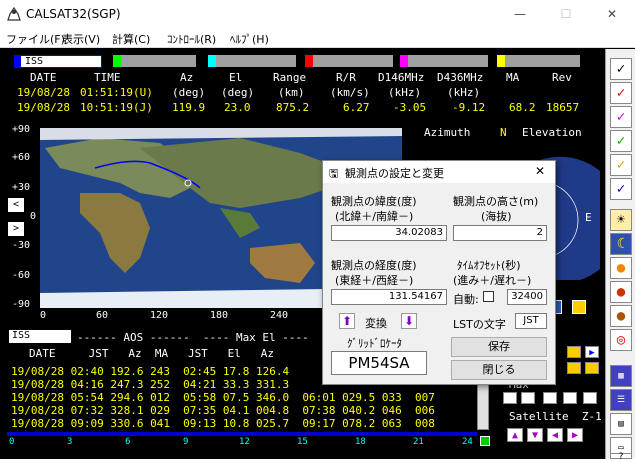 This screenshot has height=462, width=635. Describe the element at coordinates (499, 347) in the screenshot. I see `save-button: 保存` at that location.